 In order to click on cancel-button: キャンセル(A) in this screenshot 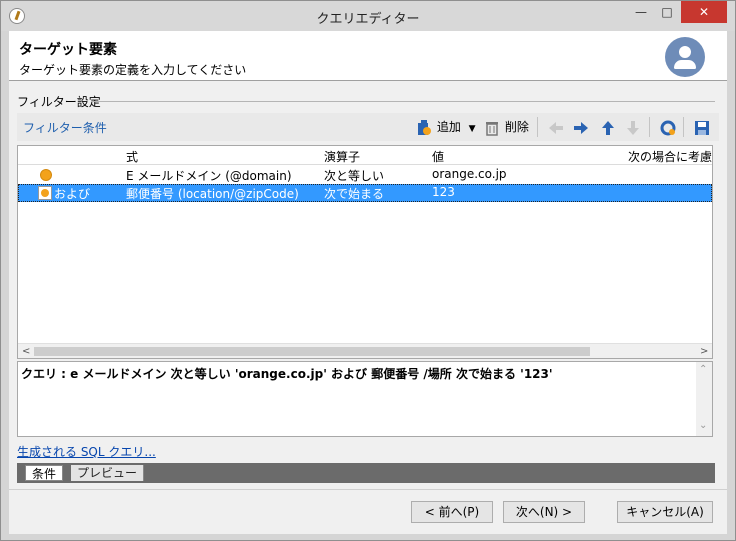, I will do `click(665, 512)`.